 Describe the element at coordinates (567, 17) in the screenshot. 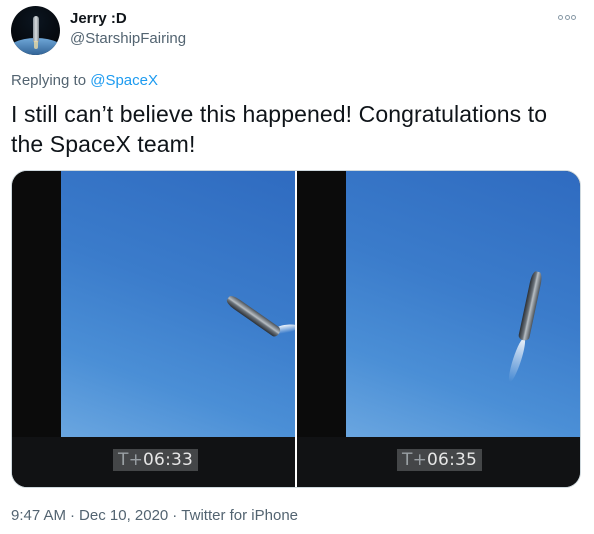

I see `more-options-icon` at that location.